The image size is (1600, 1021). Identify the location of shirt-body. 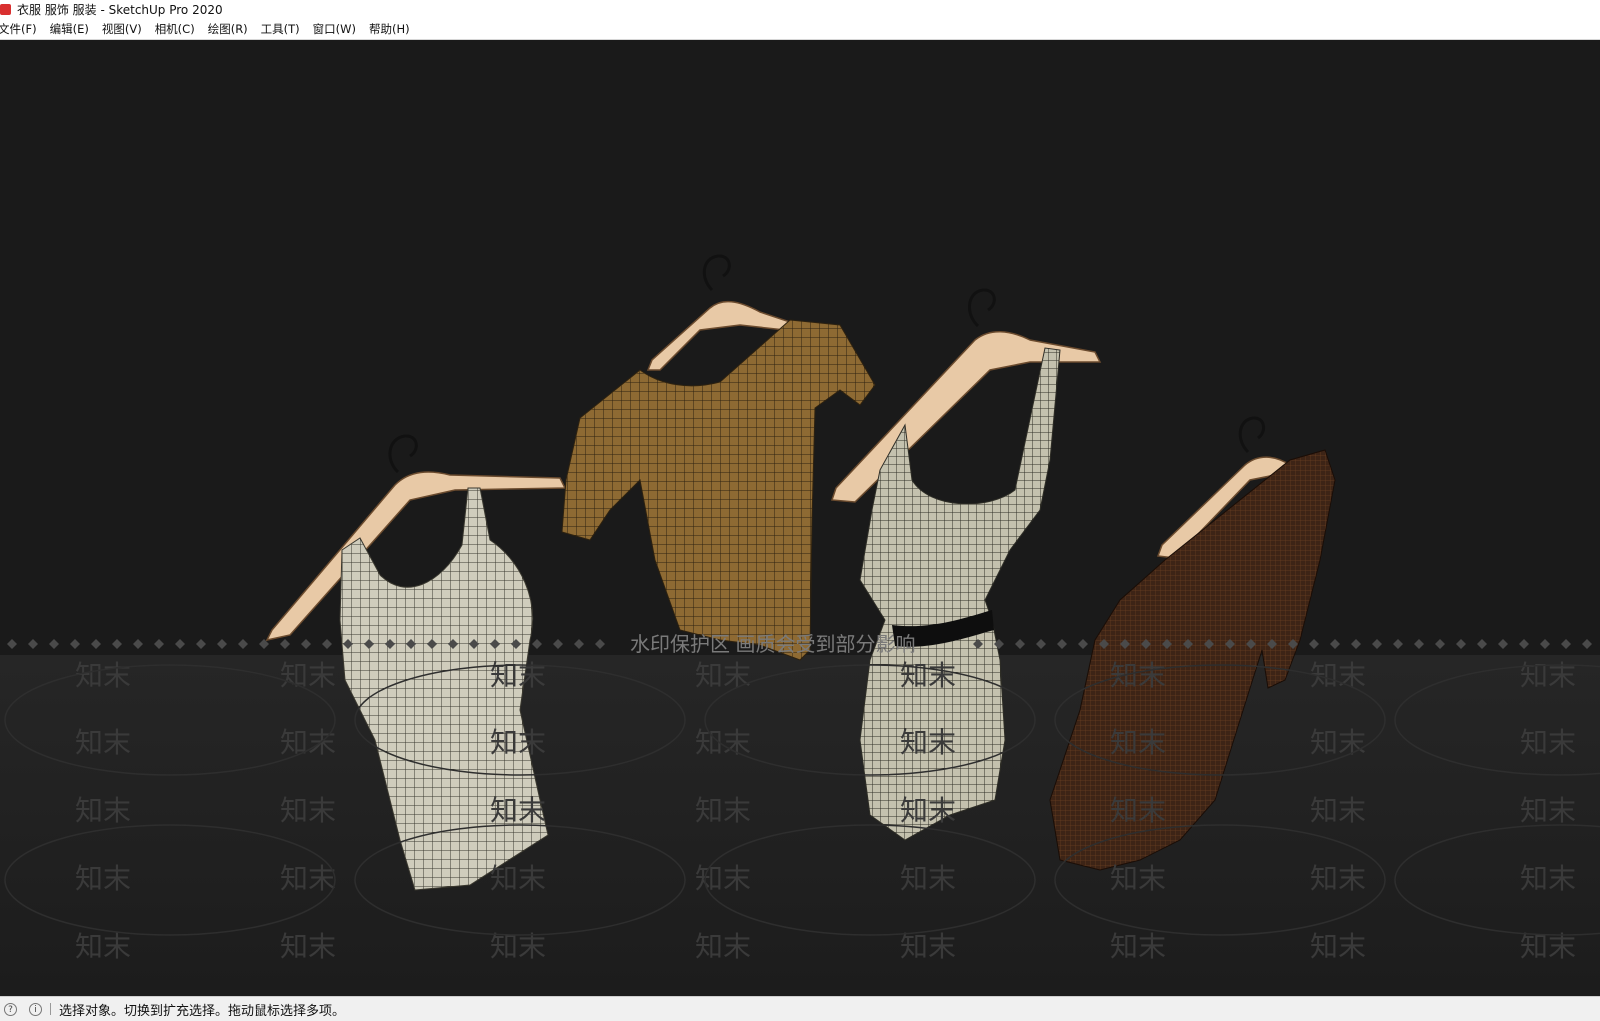
(718, 490).